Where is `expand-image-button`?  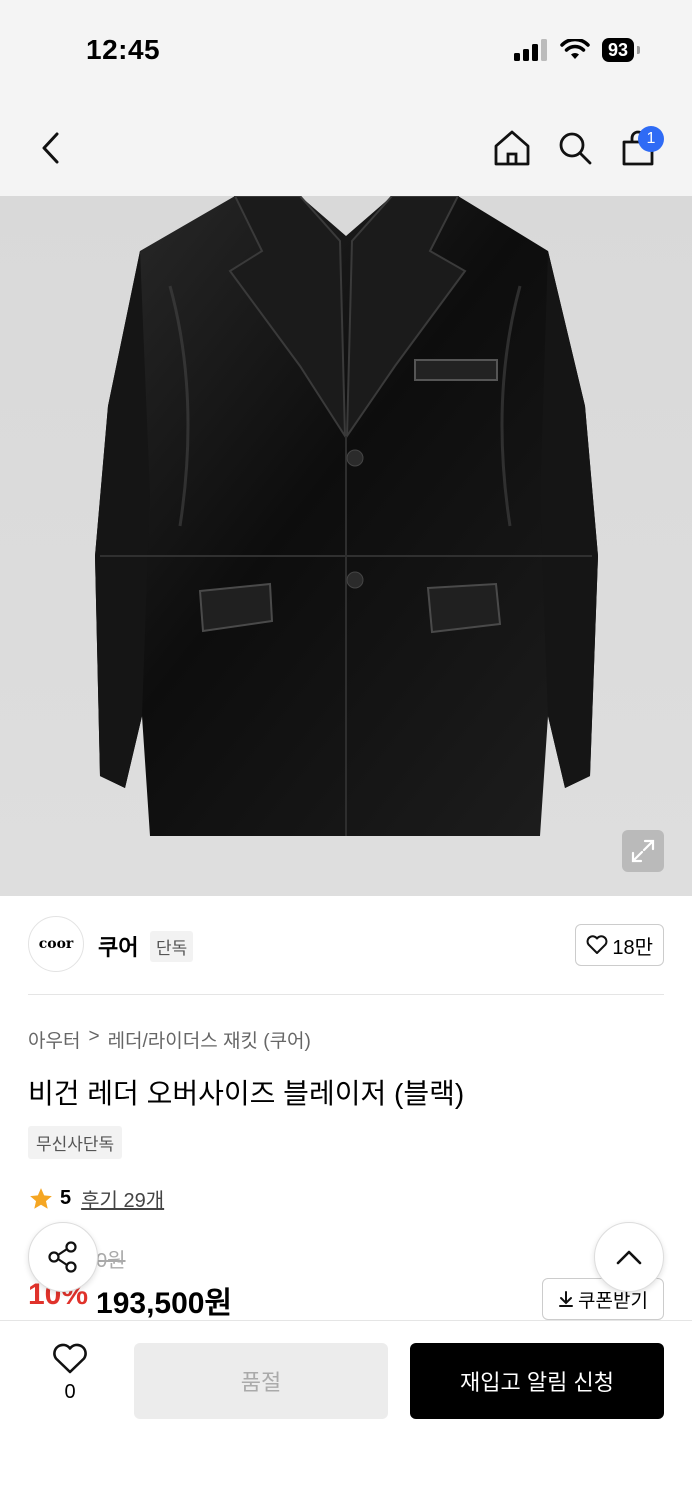
expand-image-button is located at coordinates (643, 851).